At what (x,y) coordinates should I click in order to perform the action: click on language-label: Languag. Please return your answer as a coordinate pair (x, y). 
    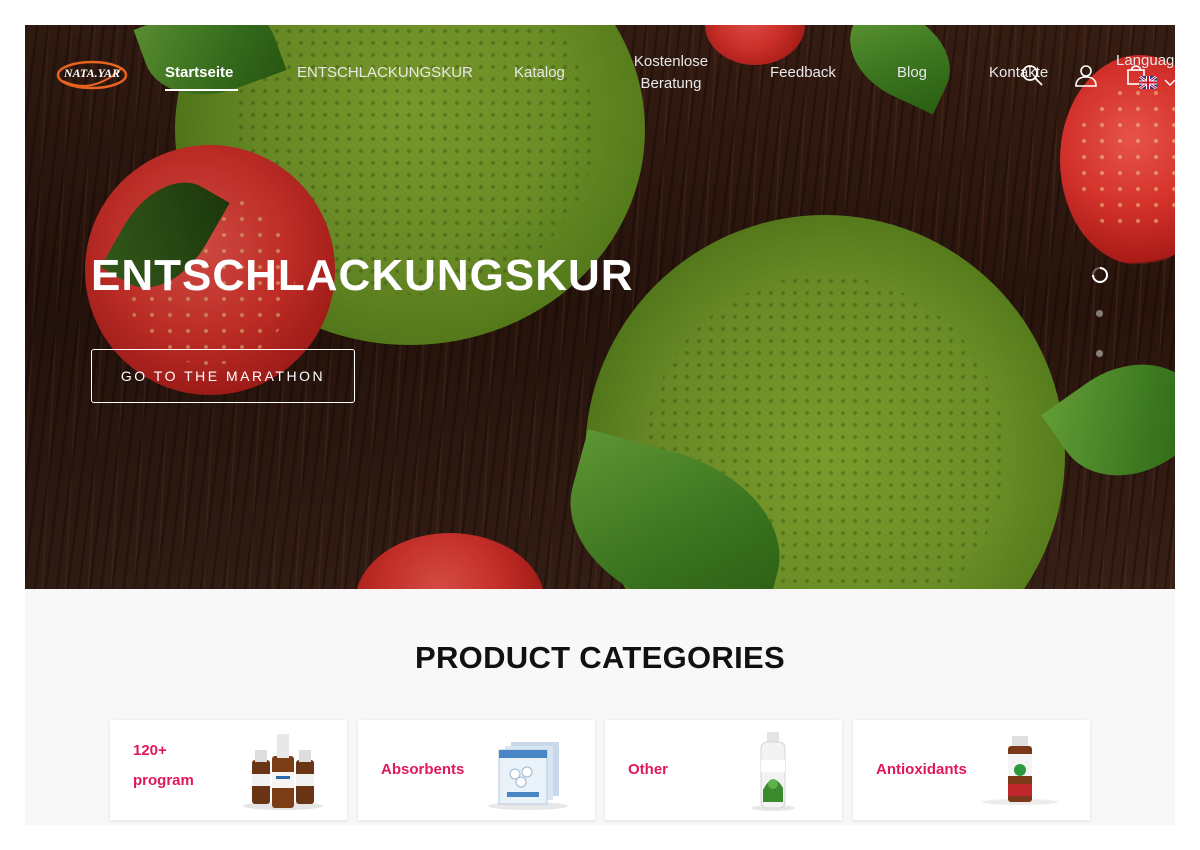
    Looking at the image, I should click on (1145, 60).